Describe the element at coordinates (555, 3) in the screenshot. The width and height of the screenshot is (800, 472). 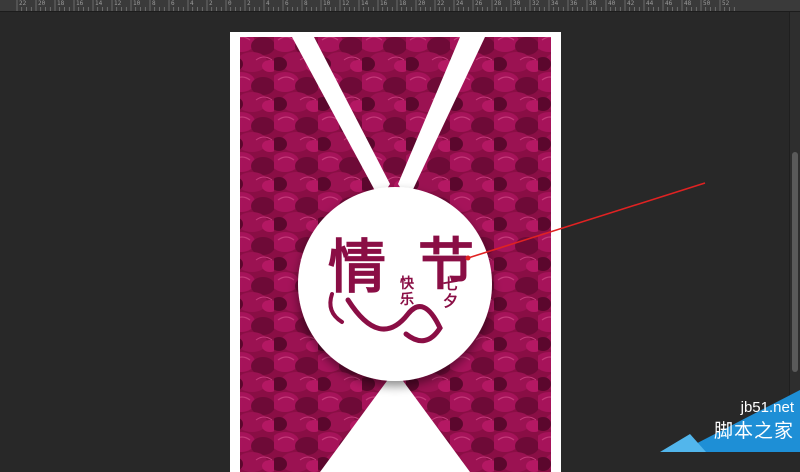
I see `ruler-label: 34` at that location.